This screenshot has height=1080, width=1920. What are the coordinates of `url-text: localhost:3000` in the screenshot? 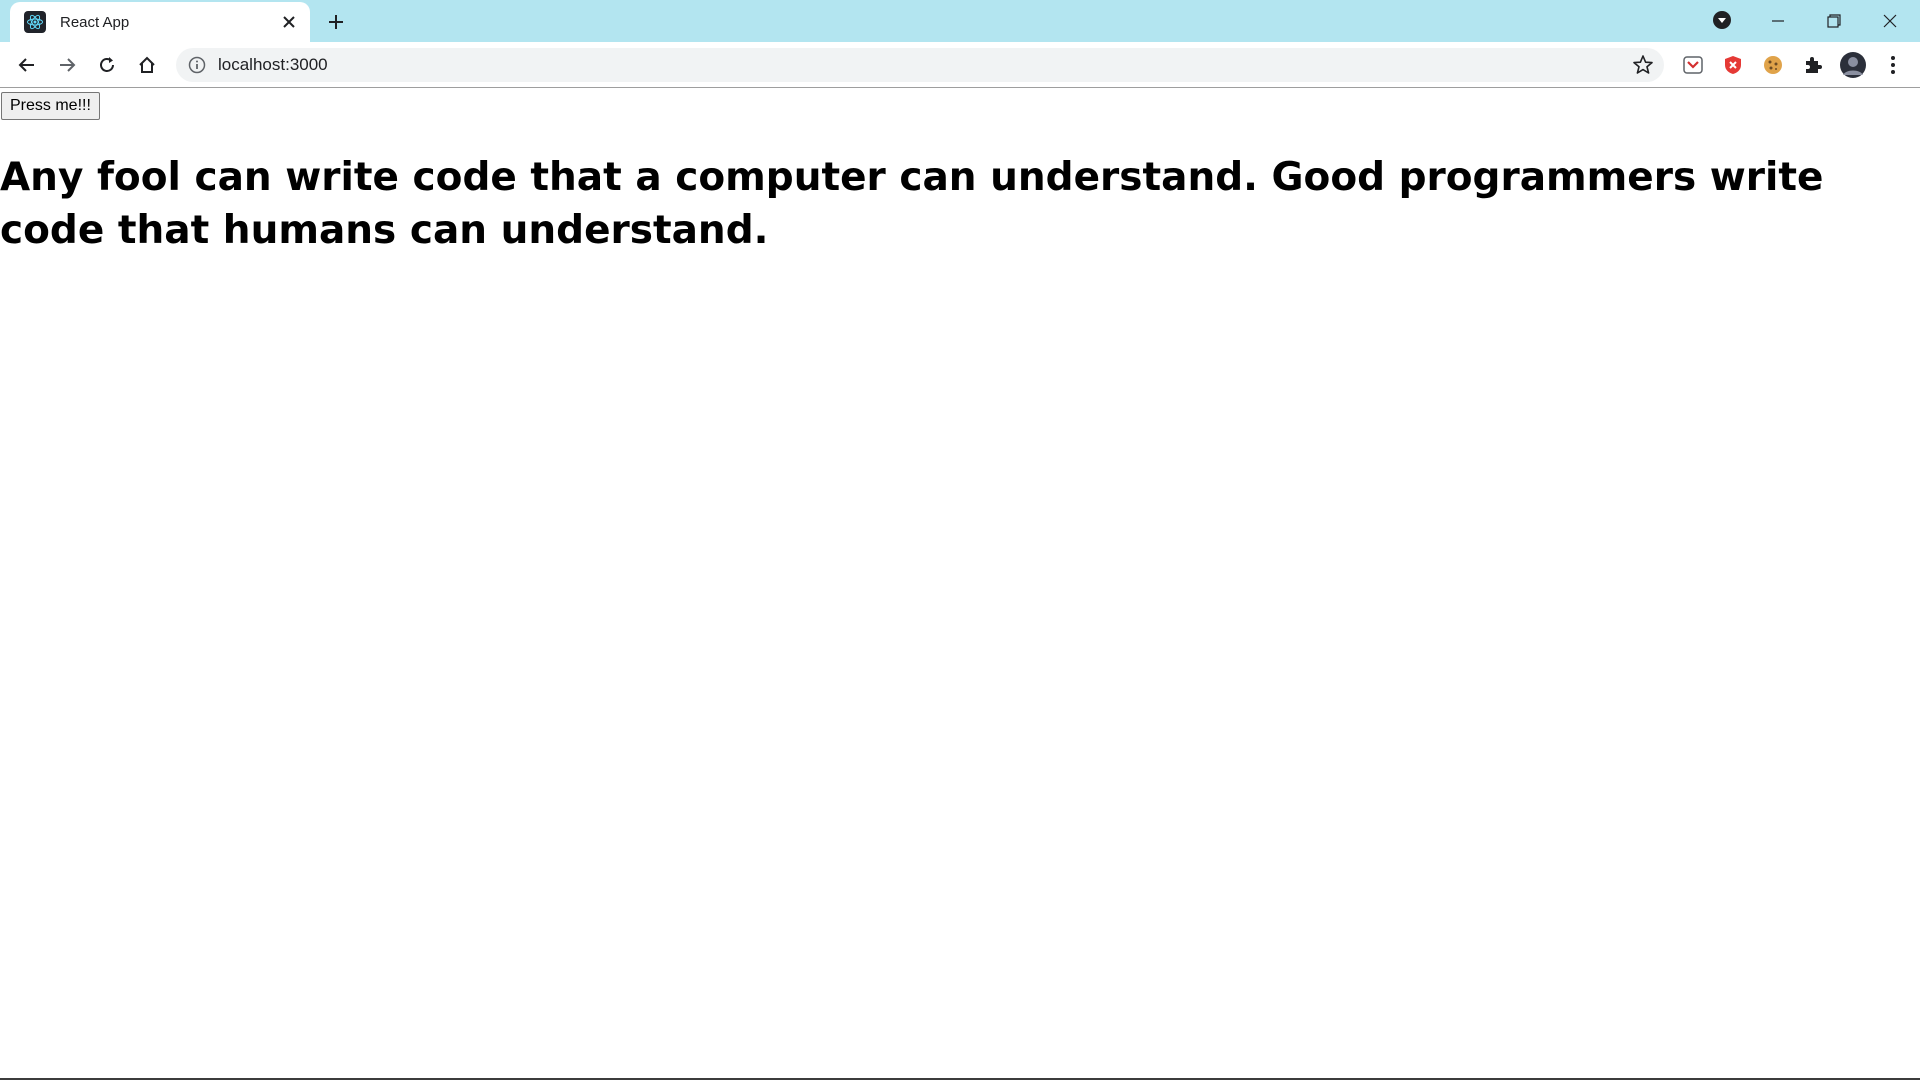 It's located at (273, 65).